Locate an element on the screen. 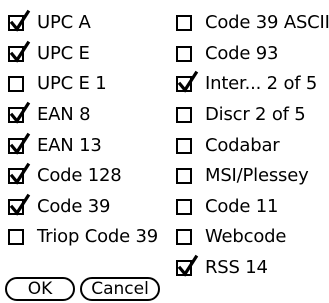 The height and width of the screenshot is (303, 329). option-ean-8: EAN 8 is located at coordinates (83, 115).